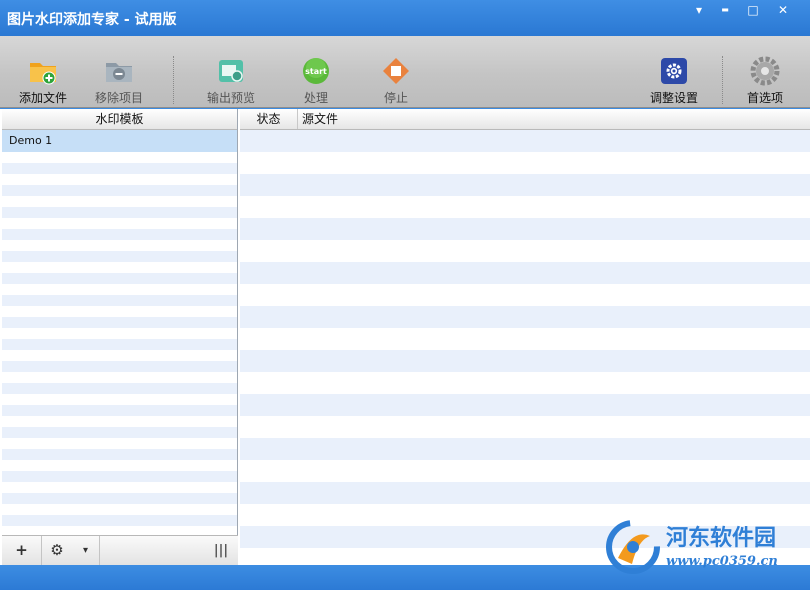  Describe the element at coordinates (231, 71) in the screenshot. I see `image-preview-icon` at that location.